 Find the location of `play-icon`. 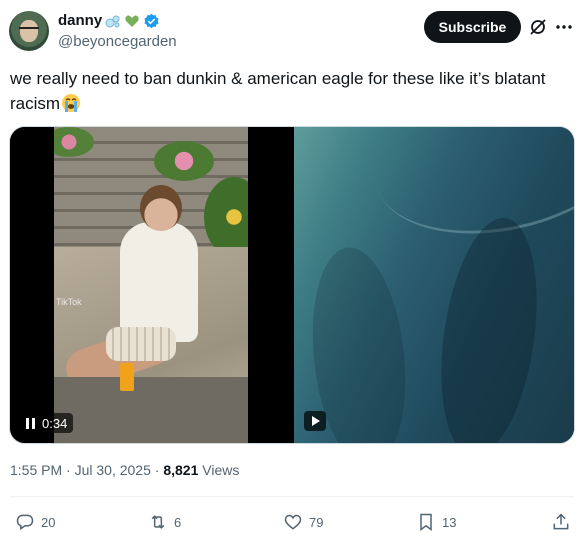

play-icon is located at coordinates (315, 421).